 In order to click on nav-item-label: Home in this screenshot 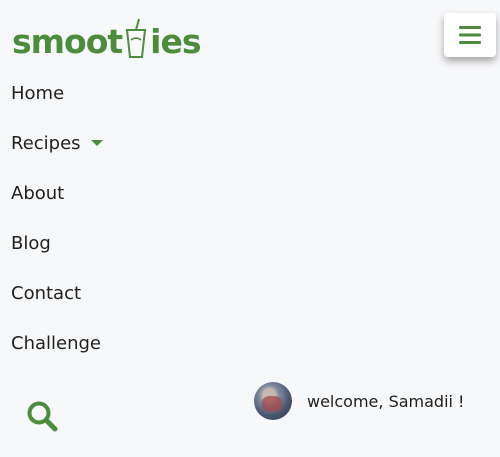, I will do `click(38, 93)`.